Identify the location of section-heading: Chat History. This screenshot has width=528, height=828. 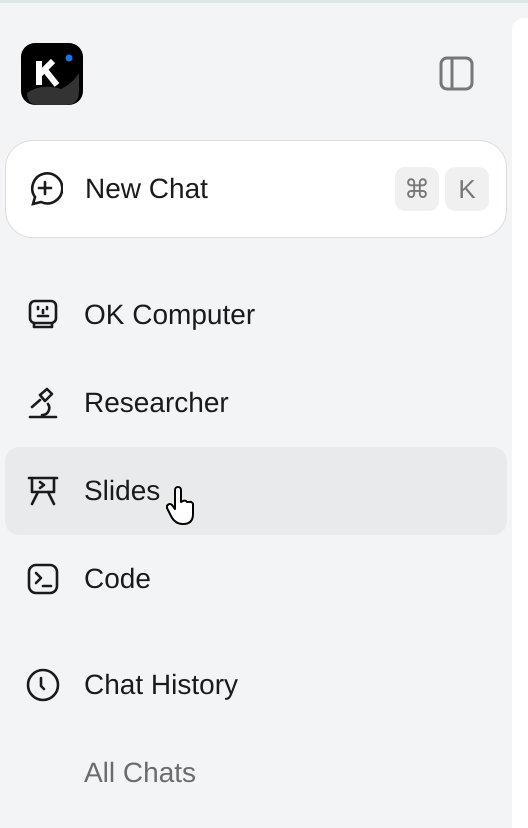
(161, 685).